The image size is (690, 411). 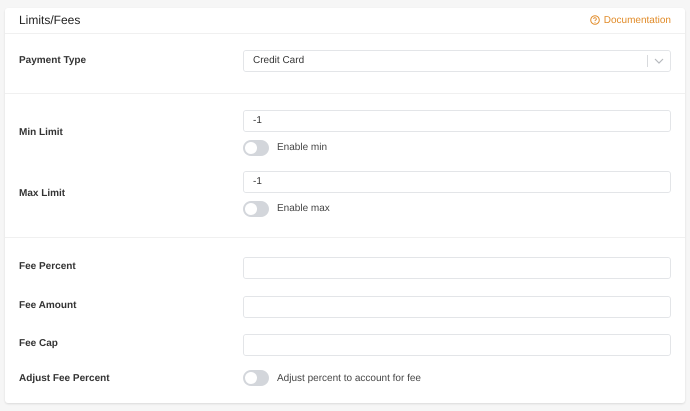 What do you see at coordinates (349, 379) in the screenshot?
I see `toggle-label: Adjust percent to account for fee` at bounding box center [349, 379].